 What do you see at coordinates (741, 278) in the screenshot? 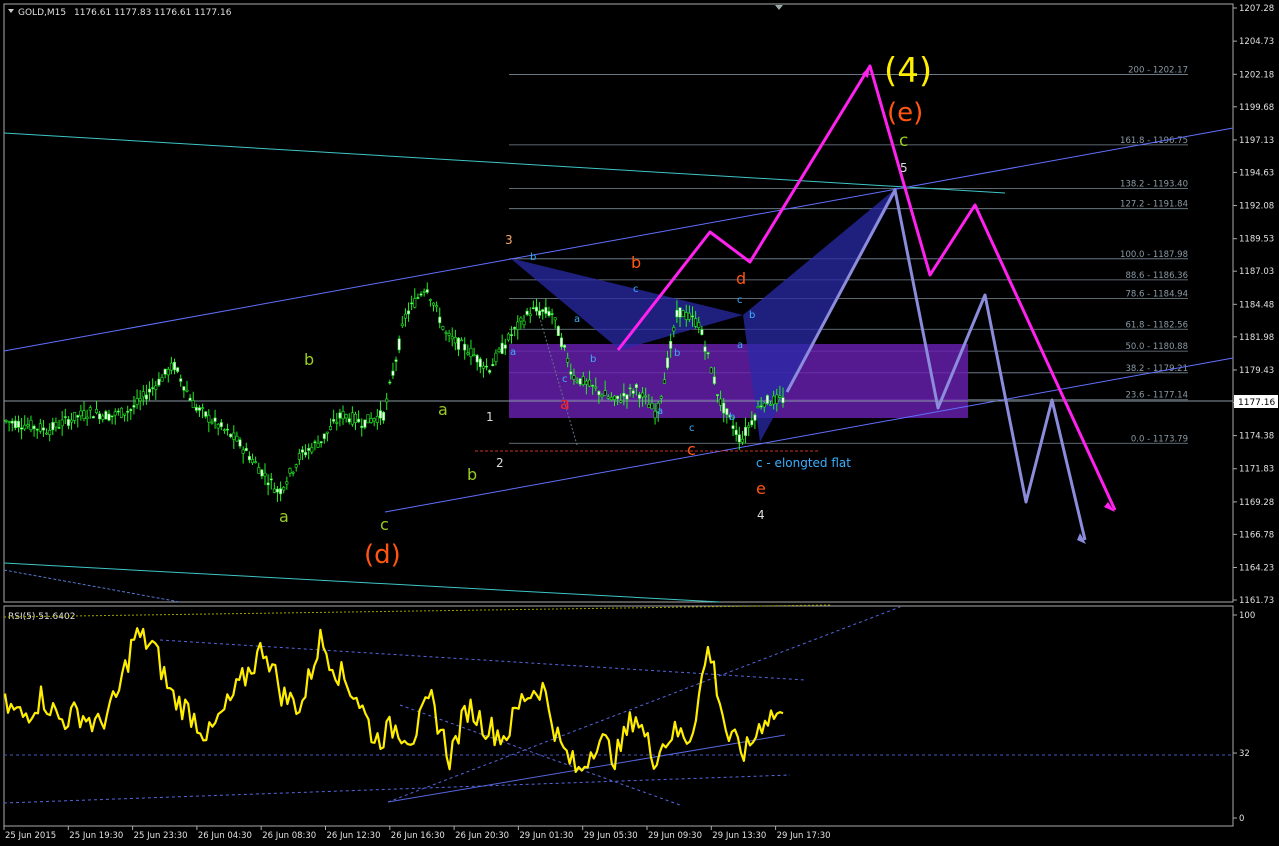
I see `red-d-label: d` at bounding box center [741, 278].